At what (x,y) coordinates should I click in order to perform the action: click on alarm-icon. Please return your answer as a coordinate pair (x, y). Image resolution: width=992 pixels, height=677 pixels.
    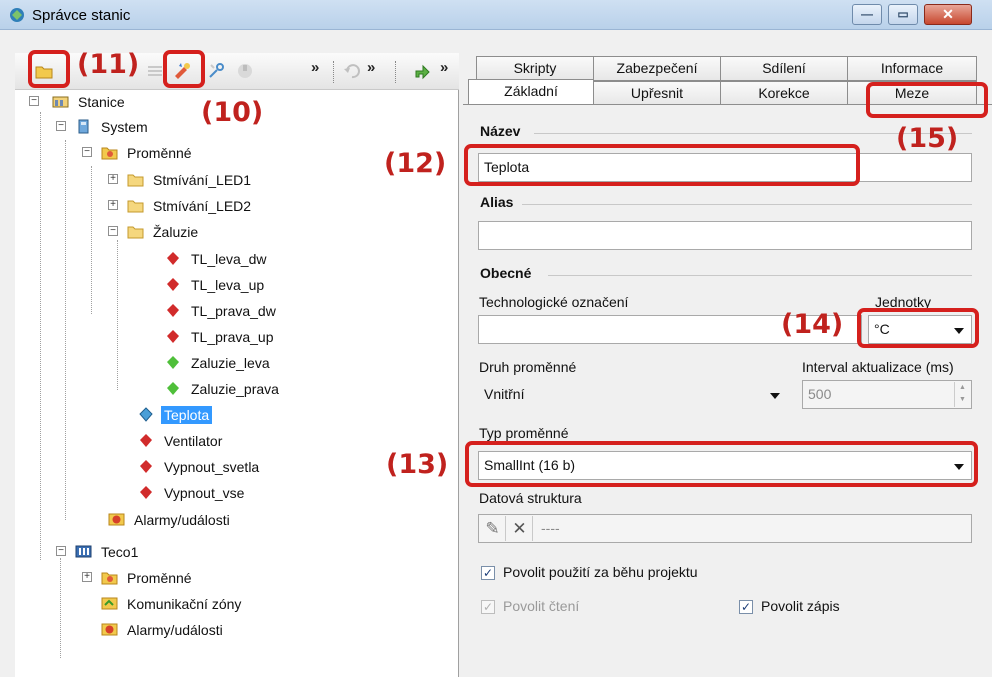
    Looking at the image, I should click on (116, 519).